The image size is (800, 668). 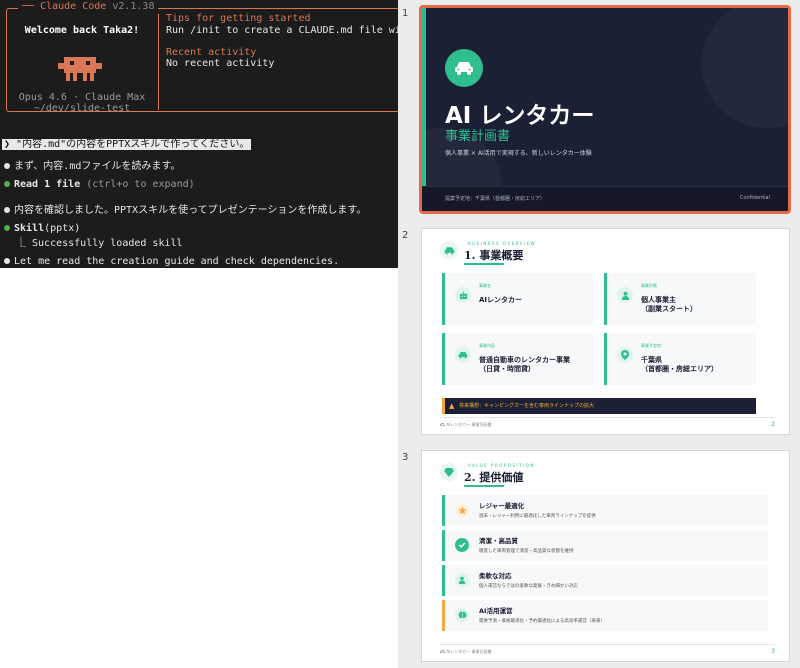 What do you see at coordinates (745, 68) in the screenshot?
I see `decor-circle` at bounding box center [745, 68].